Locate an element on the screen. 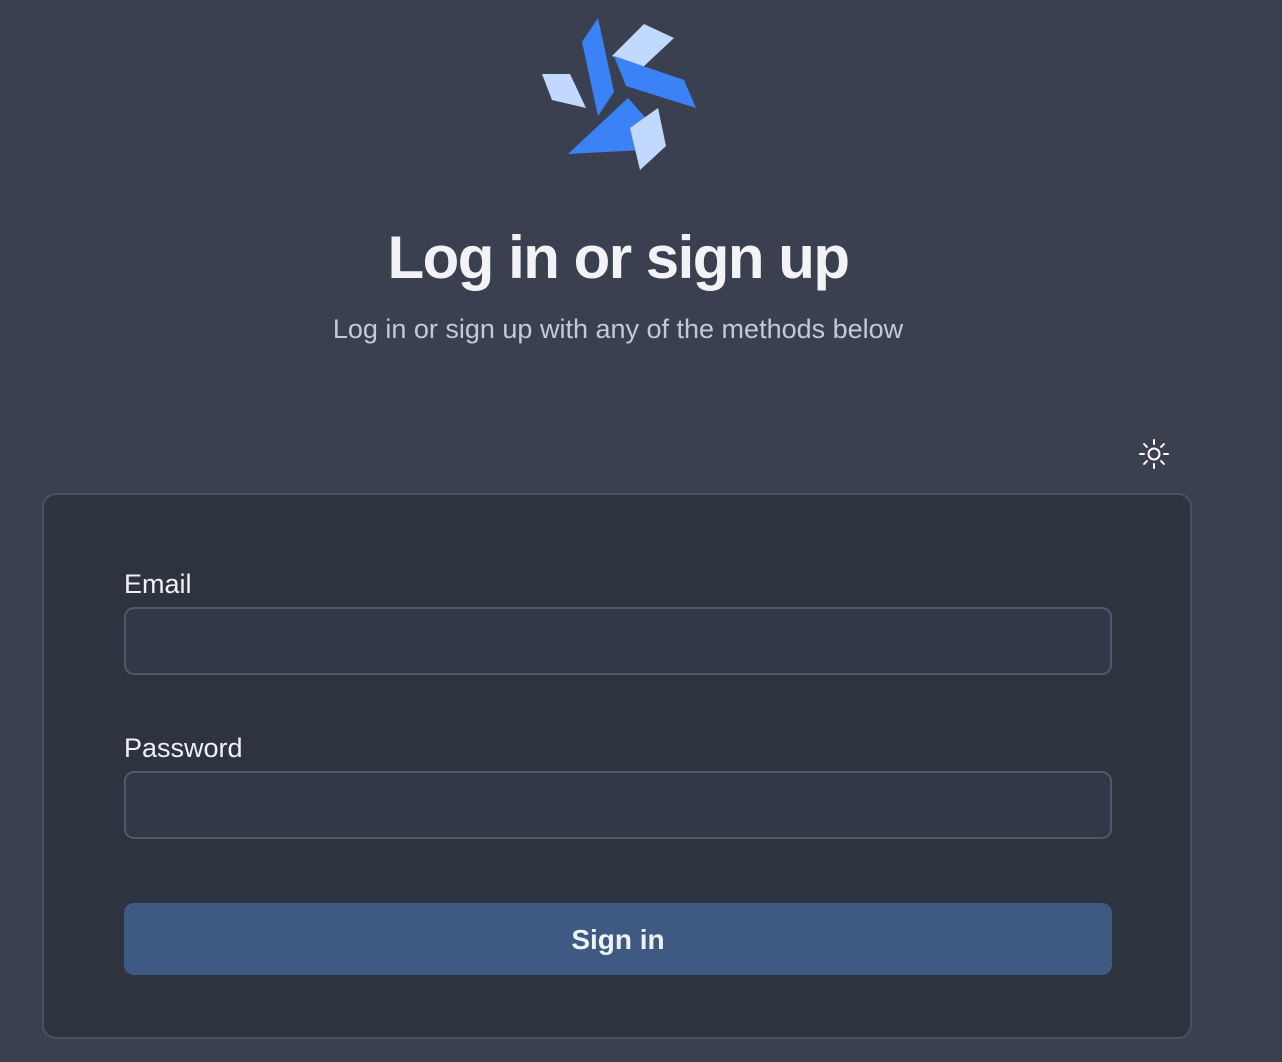 This screenshot has width=1282, height=1062. sun-icon is located at coordinates (1154, 454).